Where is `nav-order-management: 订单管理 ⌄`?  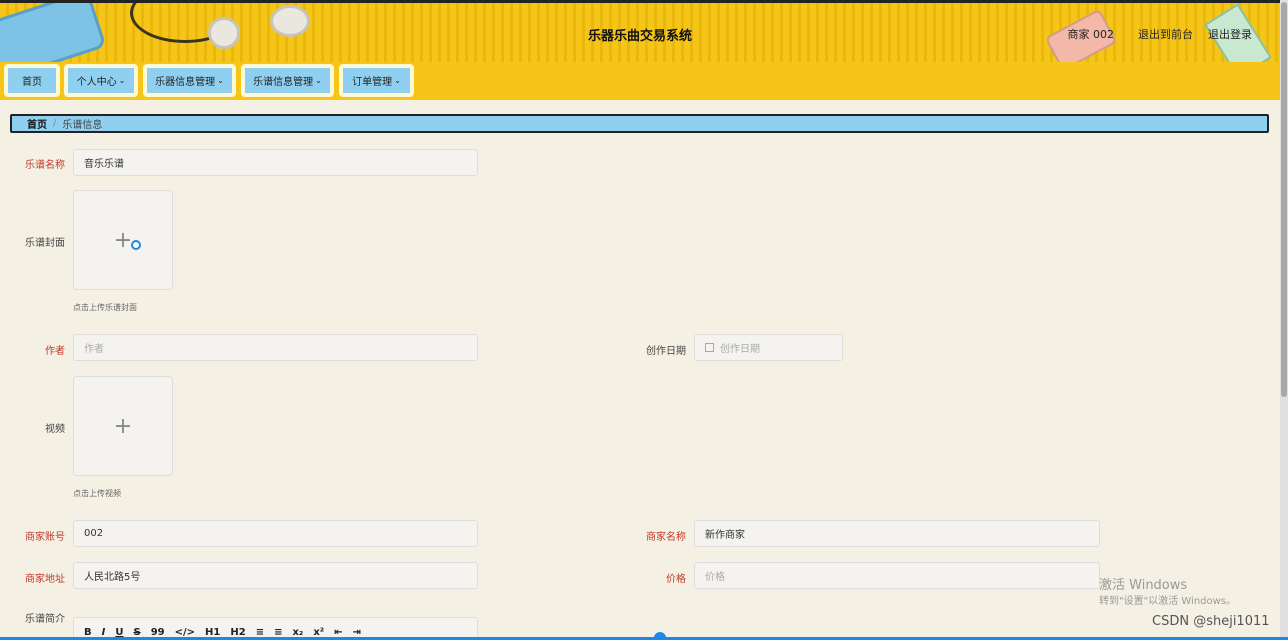 nav-order-management: 订单管理 ⌄ is located at coordinates (376, 80).